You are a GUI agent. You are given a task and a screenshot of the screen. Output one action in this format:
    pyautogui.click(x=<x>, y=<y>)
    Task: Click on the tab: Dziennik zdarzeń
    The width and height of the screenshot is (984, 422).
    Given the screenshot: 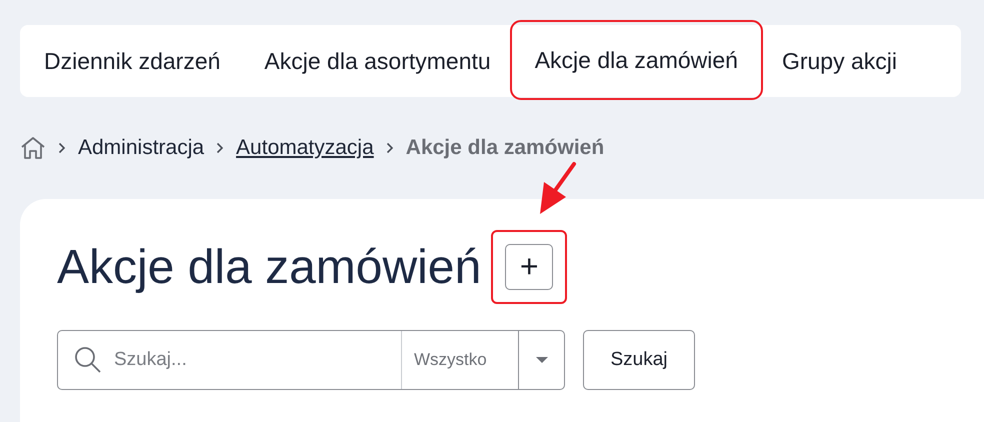 What is the action you would take?
    pyautogui.click(x=131, y=61)
    